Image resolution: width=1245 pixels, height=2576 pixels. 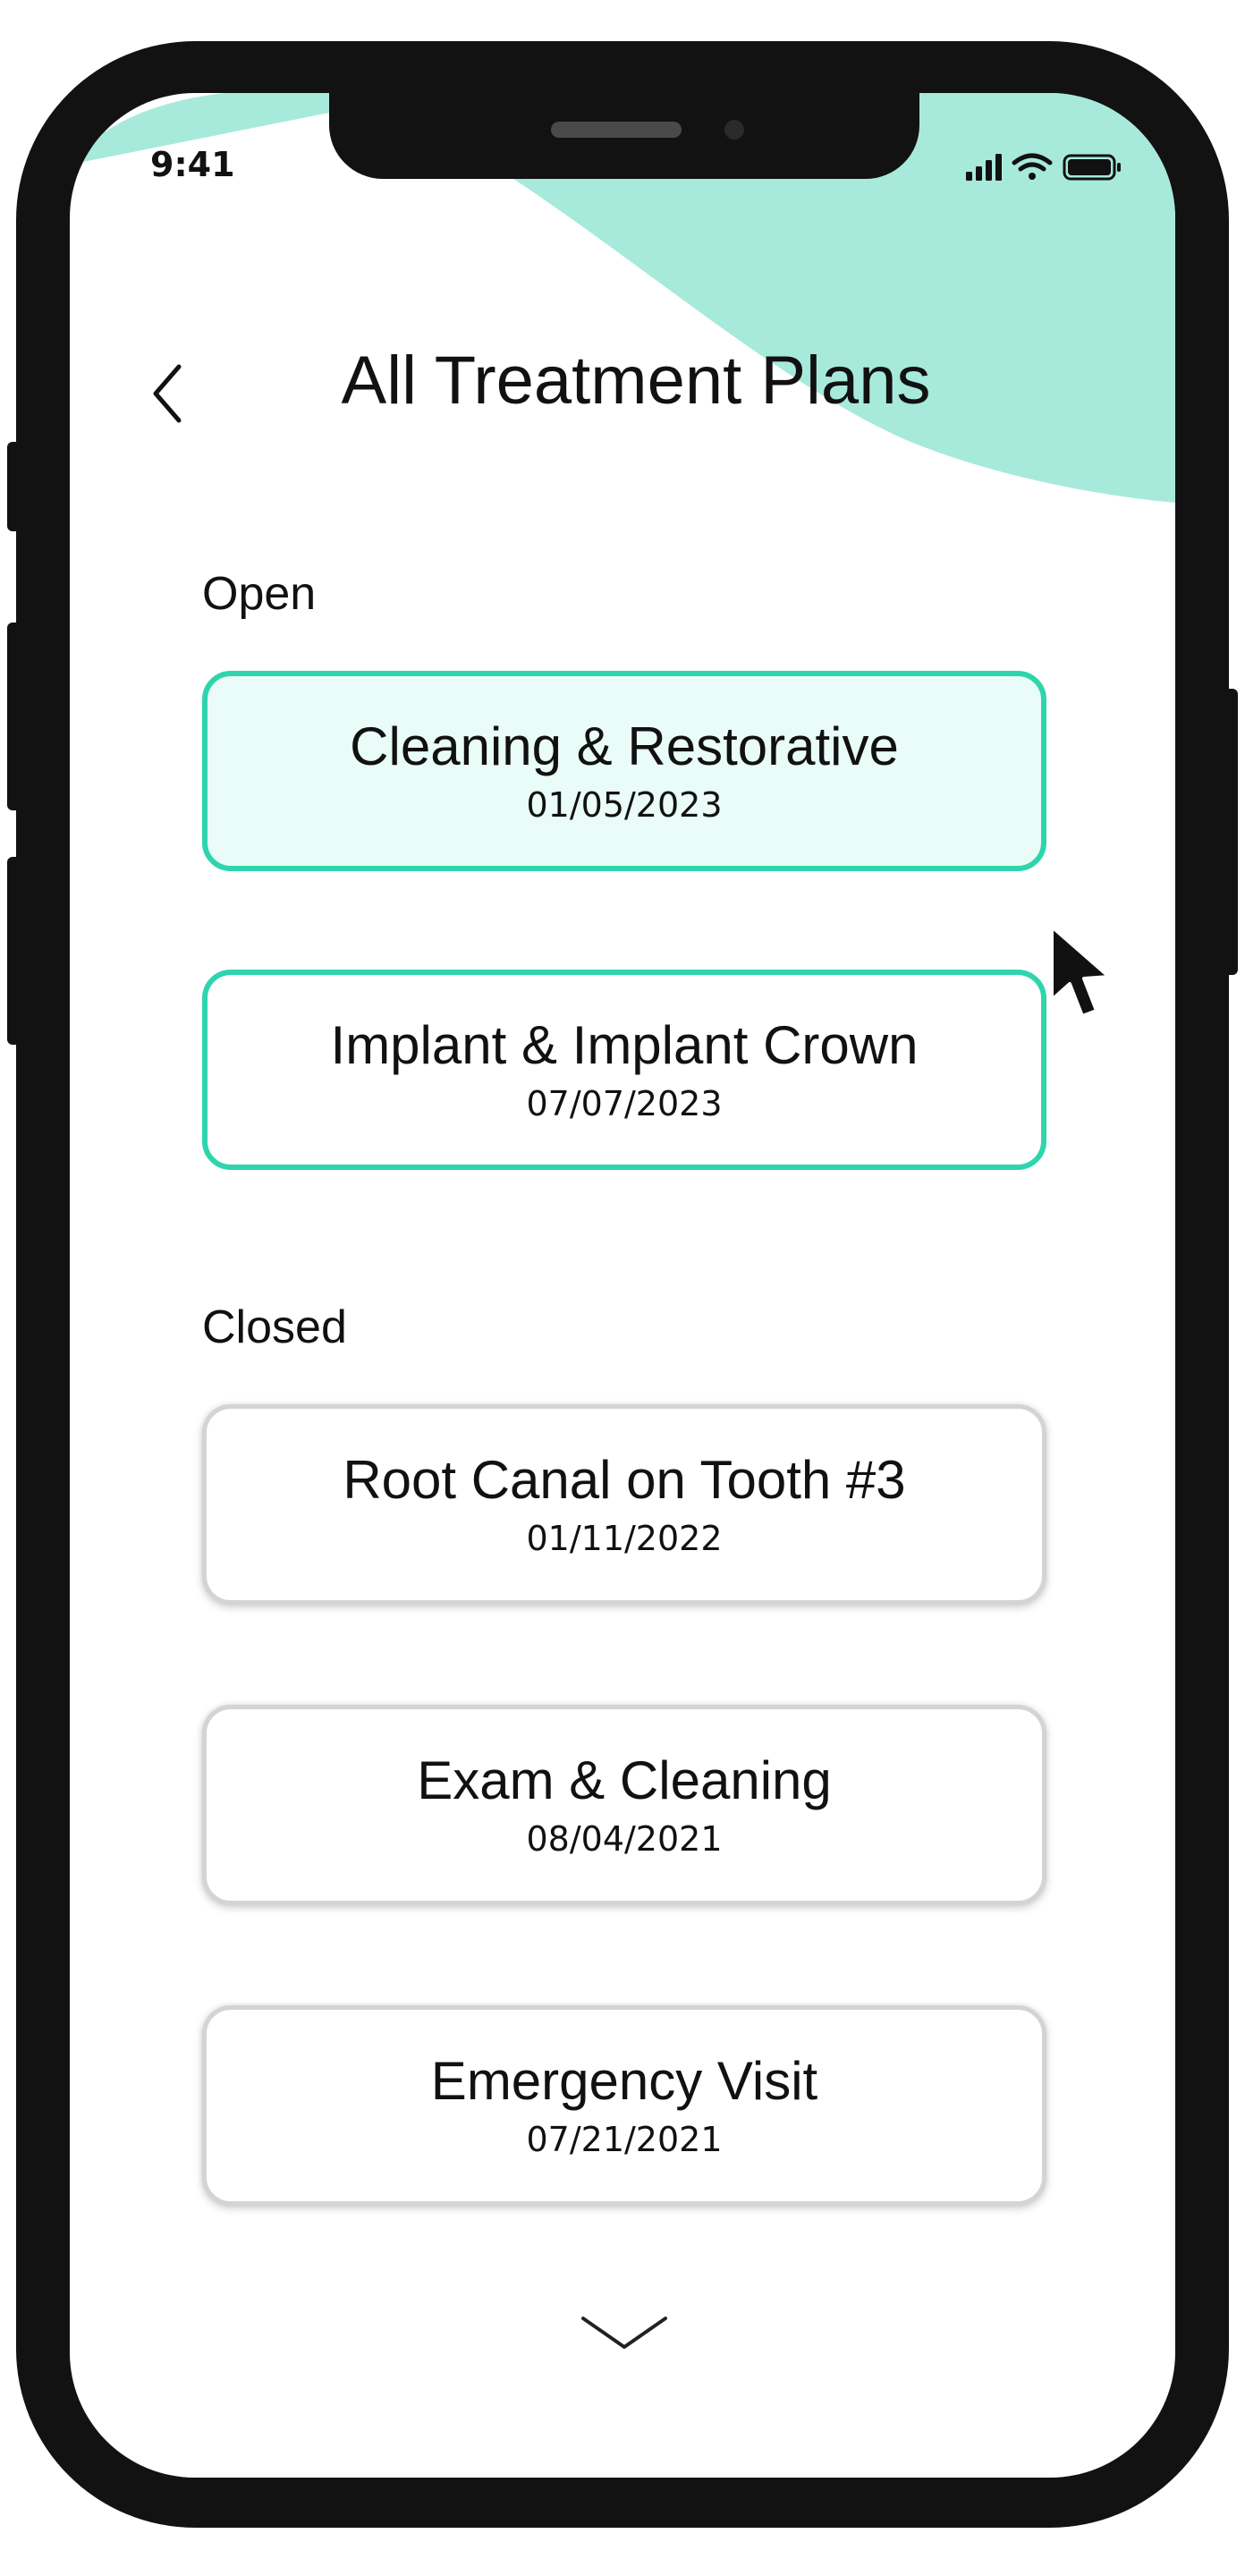 I want to click on plan-date: 07/07/2023, so click(x=624, y=1103).